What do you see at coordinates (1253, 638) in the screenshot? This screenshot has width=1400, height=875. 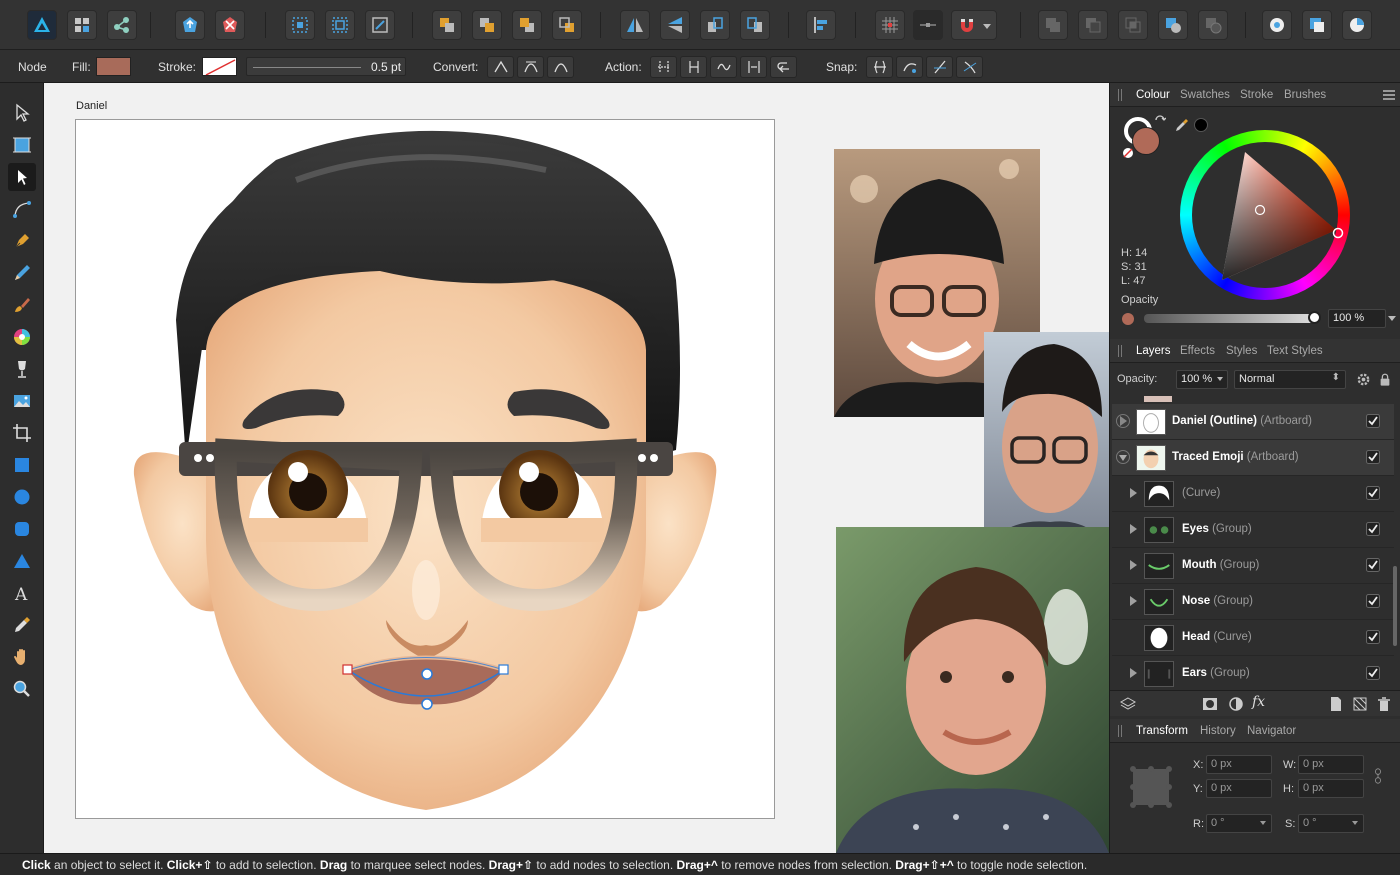 I see `layer-row: Head (Curve)` at bounding box center [1253, 638].